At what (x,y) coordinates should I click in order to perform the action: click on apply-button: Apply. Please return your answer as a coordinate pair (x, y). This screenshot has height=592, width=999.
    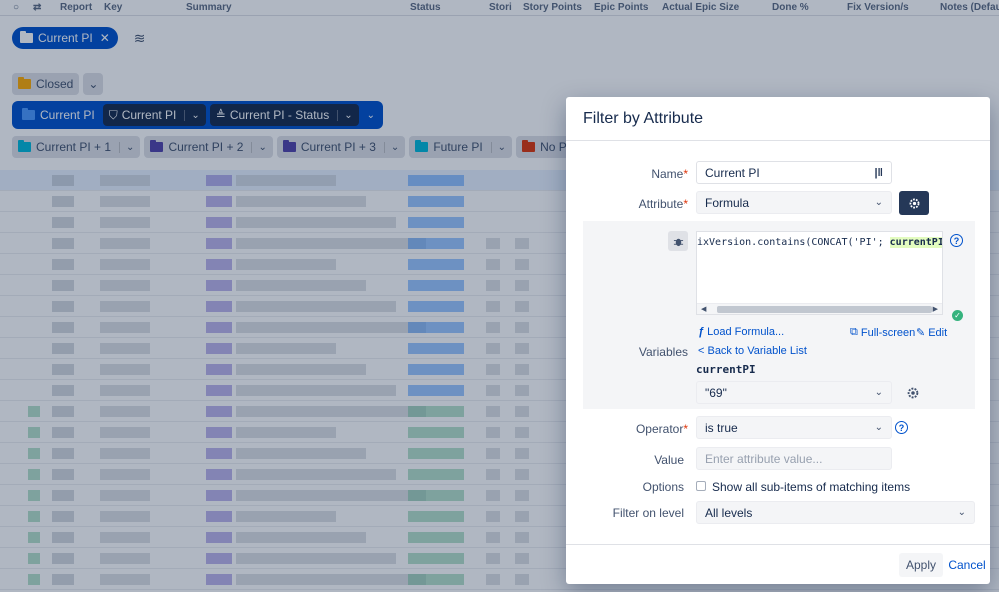
    Looking at the image, I should click on (921, 565).